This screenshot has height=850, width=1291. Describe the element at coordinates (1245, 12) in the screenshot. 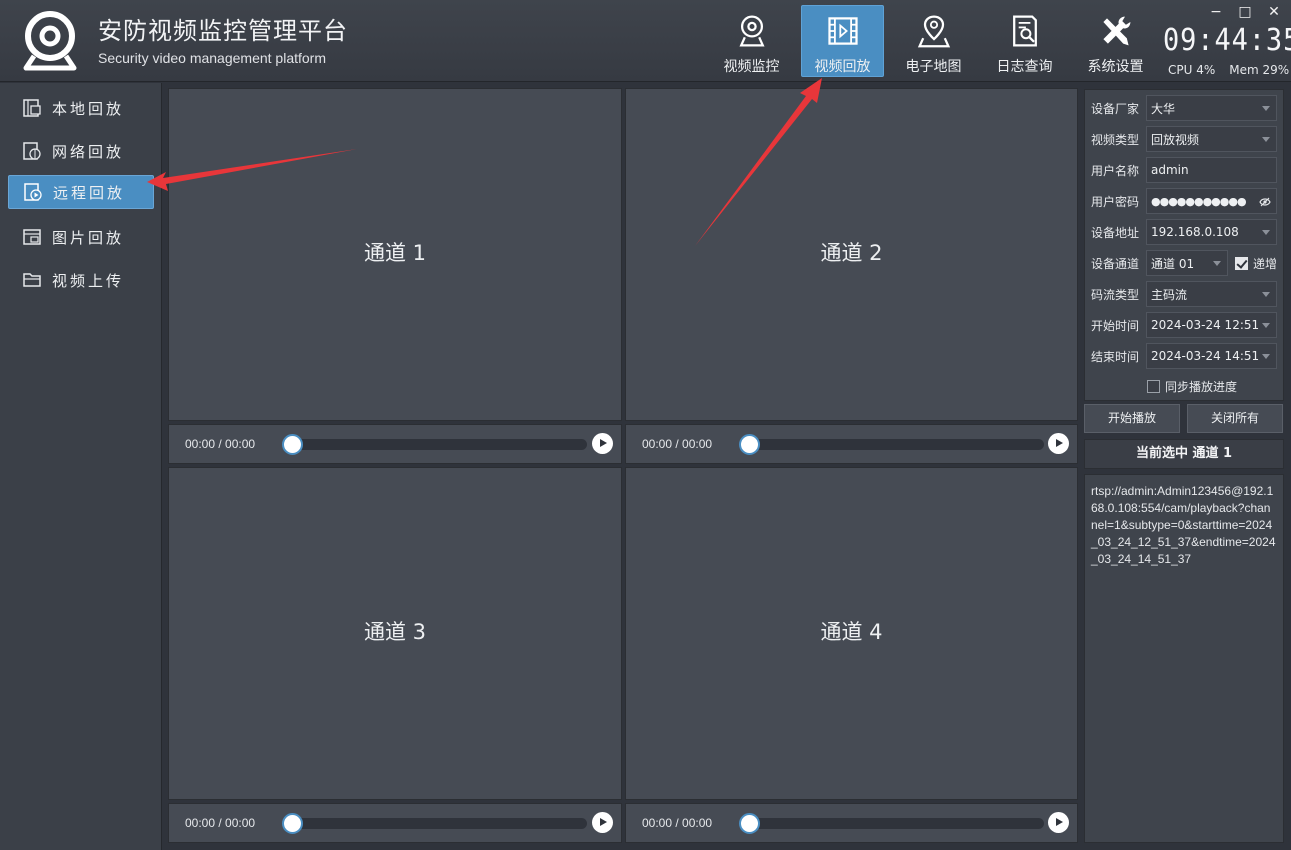

I see `maximize-button: □` at that location.